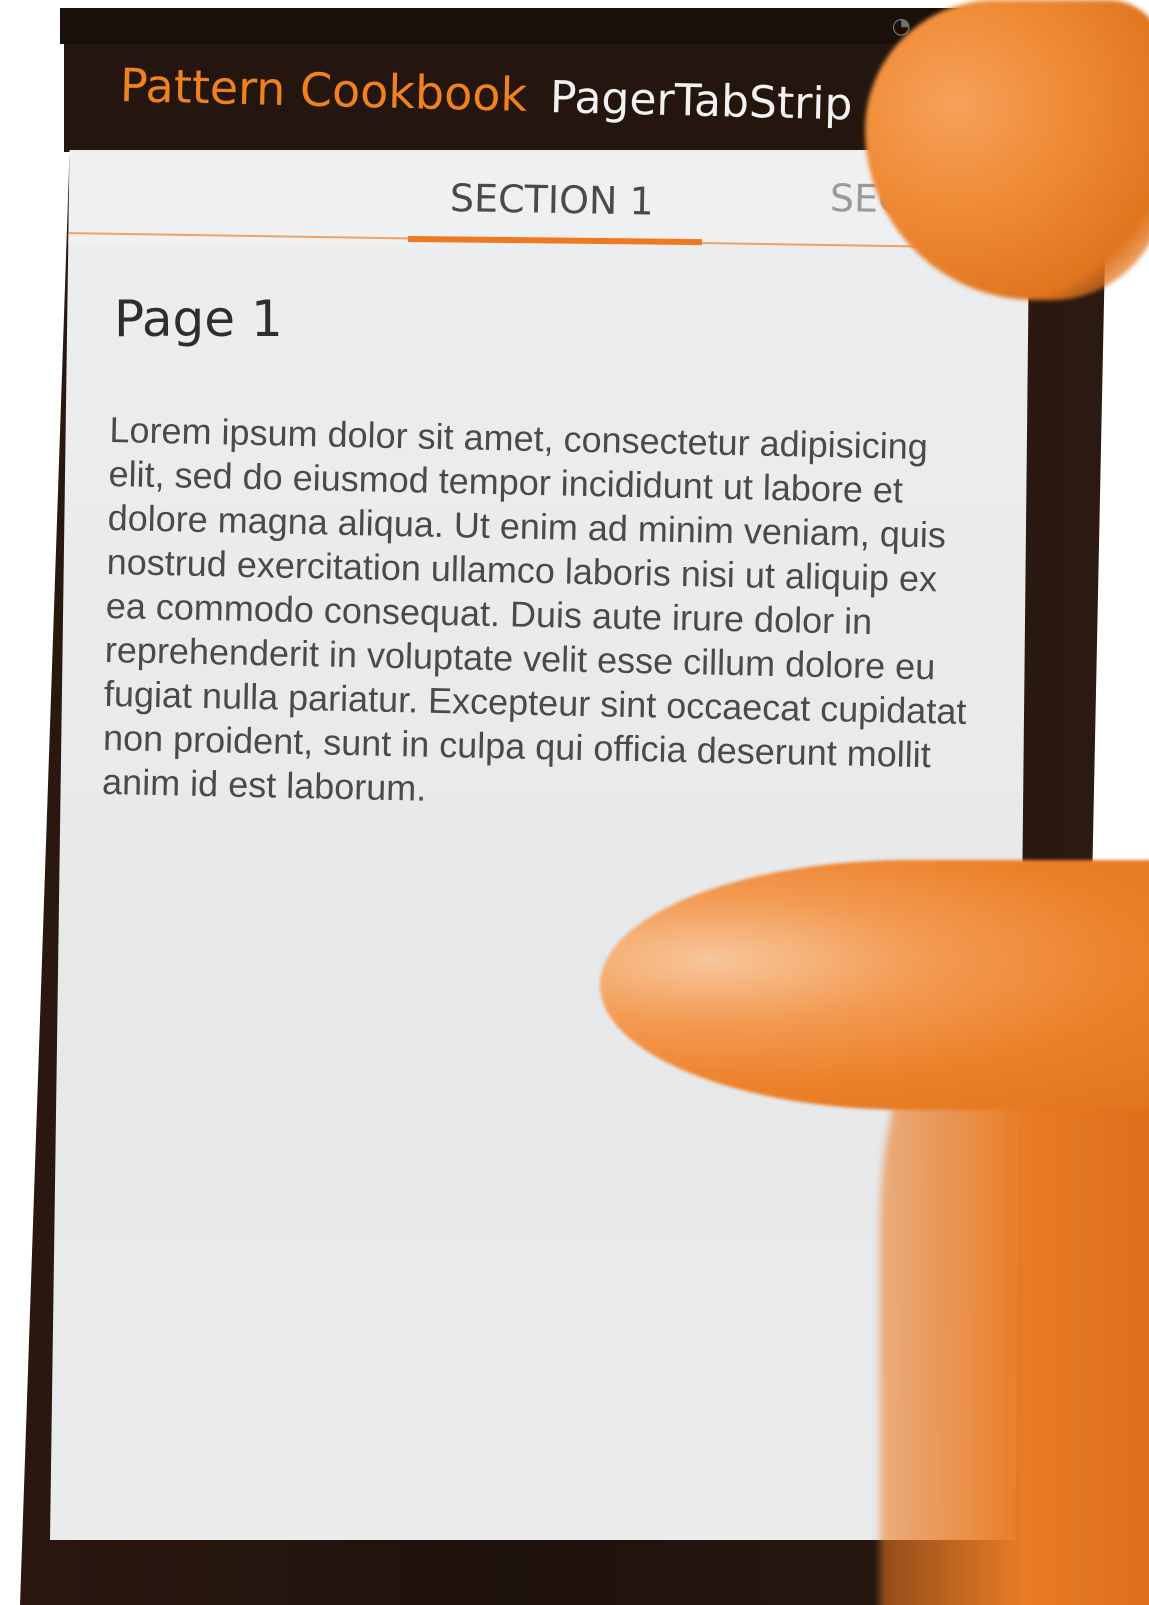 The image size is (1149, 1605). I want to click on page-title: Page 1, so click(198, 319).